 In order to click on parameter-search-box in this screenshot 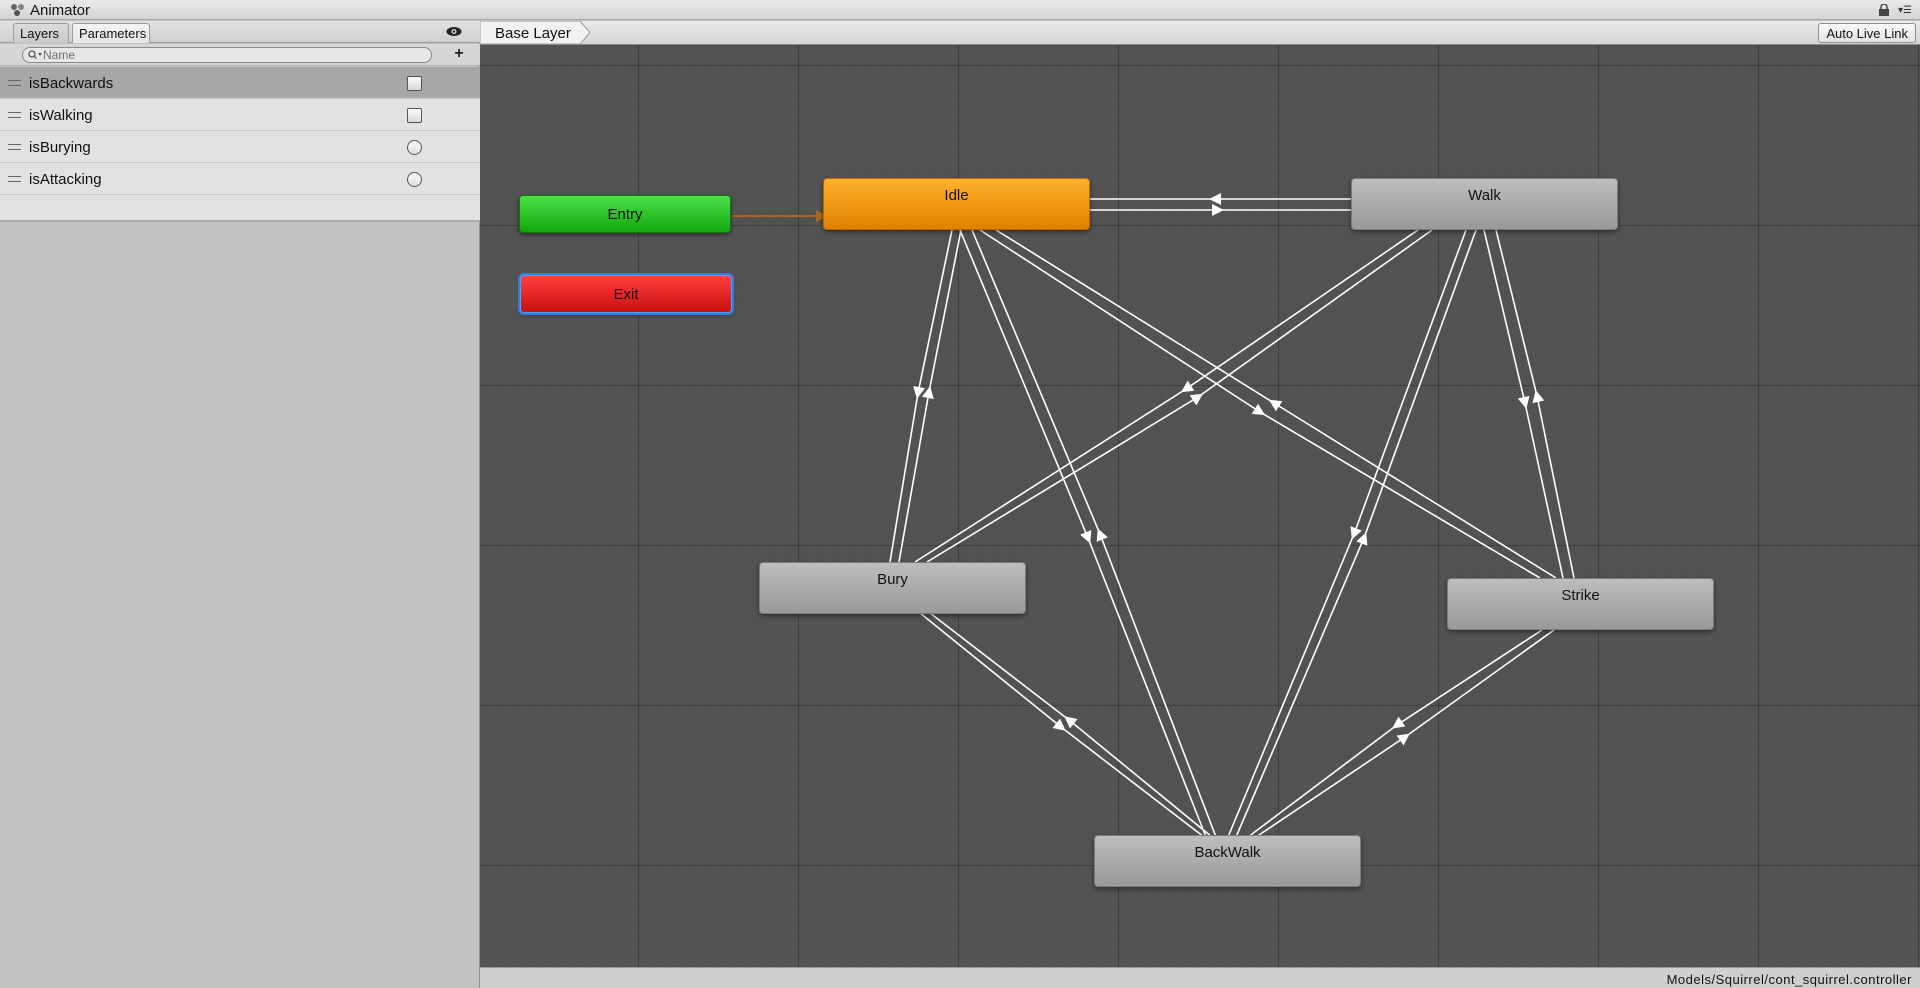, I will do `click(227, 55)`.